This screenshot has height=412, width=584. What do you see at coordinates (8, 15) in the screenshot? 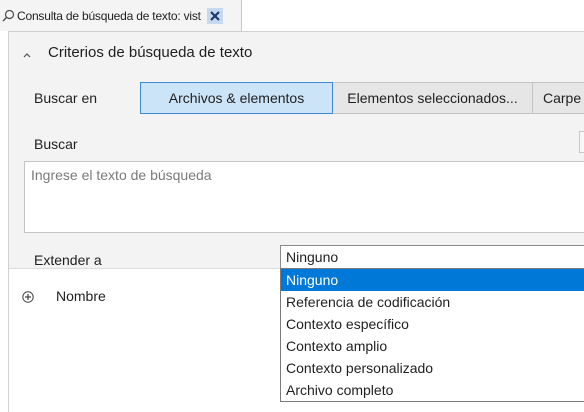
I see `search-icon` at bounding box center [8, 15].